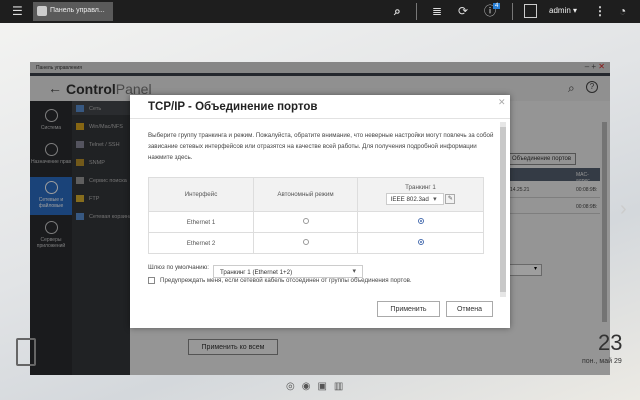 The width and height of the screenshot is (640, 400). Describe the element at coordinates (320, 11) in the screenshot. I see `top-bar: ☰ Панель управл... ⌕ ≣ ⟳ ⓘ 4 admin ▾ ⋮ ◔` at that location.